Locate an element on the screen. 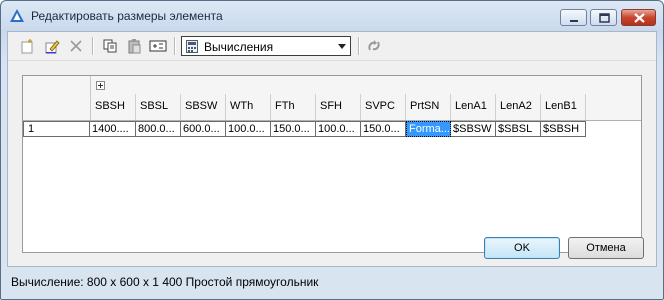 The image size is (664, 300). expand-plus-icon is located at coordinates (100, 85).